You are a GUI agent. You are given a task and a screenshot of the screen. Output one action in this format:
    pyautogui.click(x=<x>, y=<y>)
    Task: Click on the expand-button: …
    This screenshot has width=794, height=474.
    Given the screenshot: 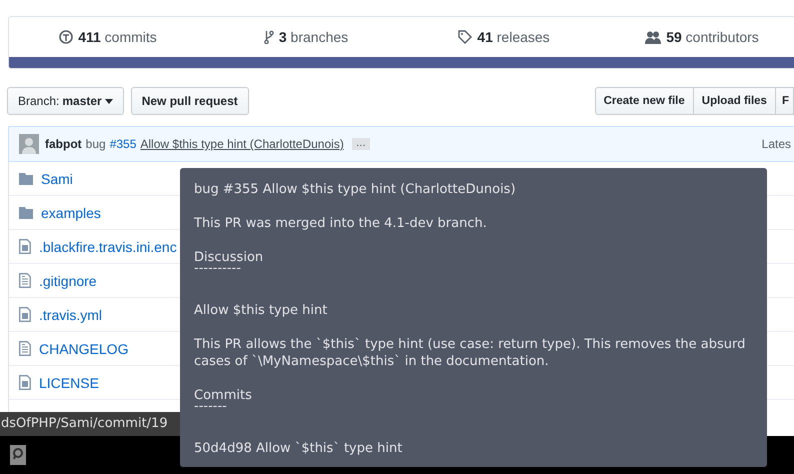 What is the action you would take?
    pyautogui.click(x=361, y=144)
    